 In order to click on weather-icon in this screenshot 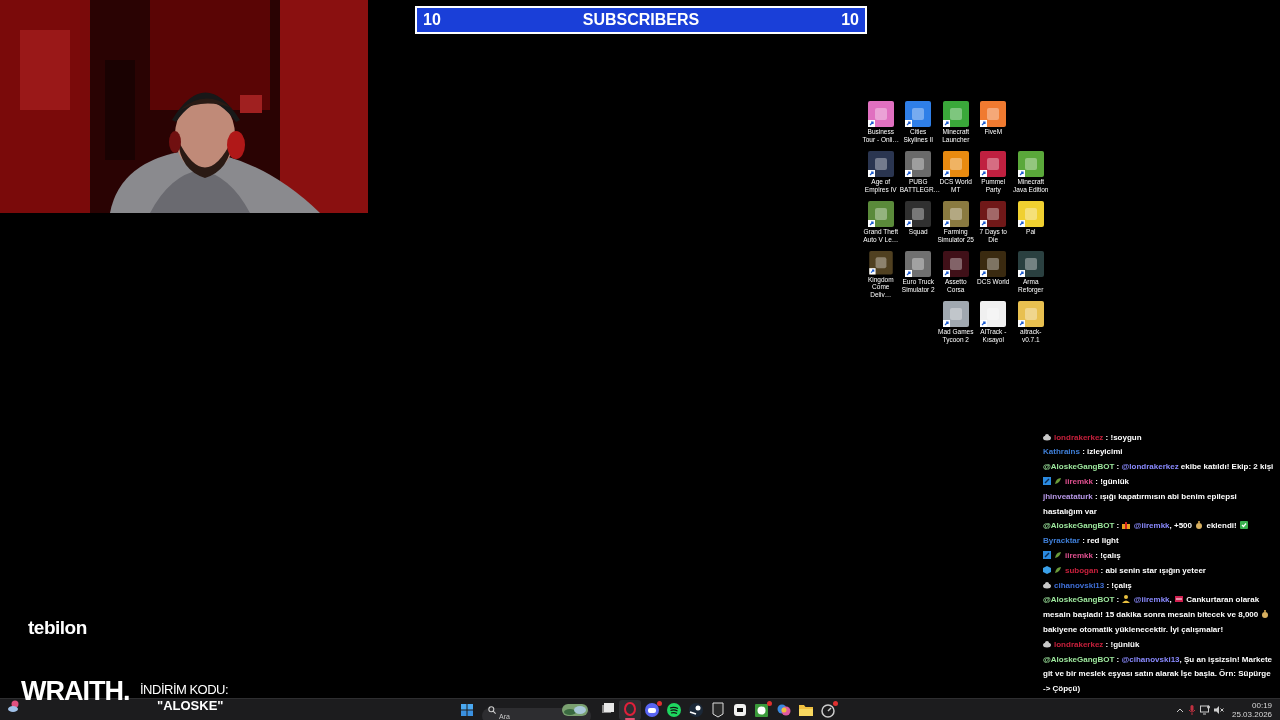, I will do `click(14, 706)`.